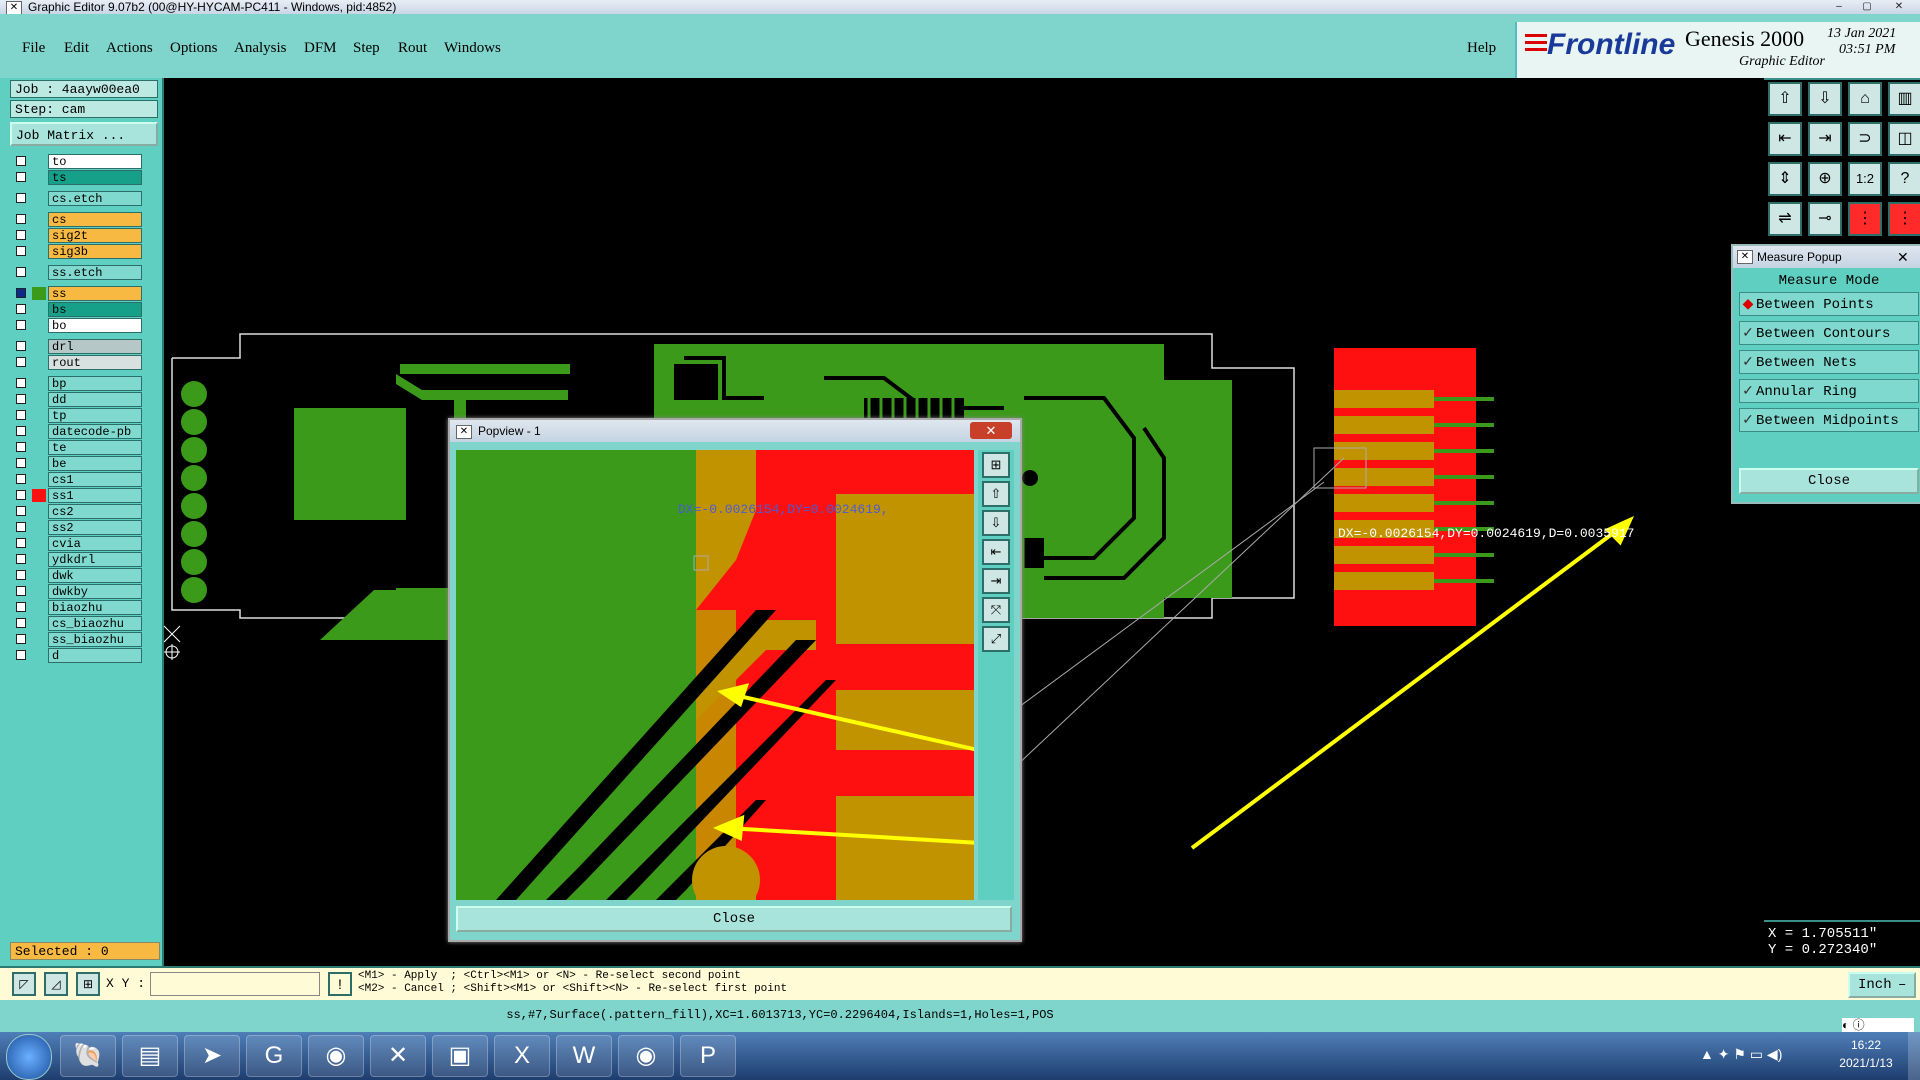 Image resolution: width=1920 pixels, height=1080 pixels. I want to click on taskbar-explorer-icon: 🐚, so click(88, 1056).